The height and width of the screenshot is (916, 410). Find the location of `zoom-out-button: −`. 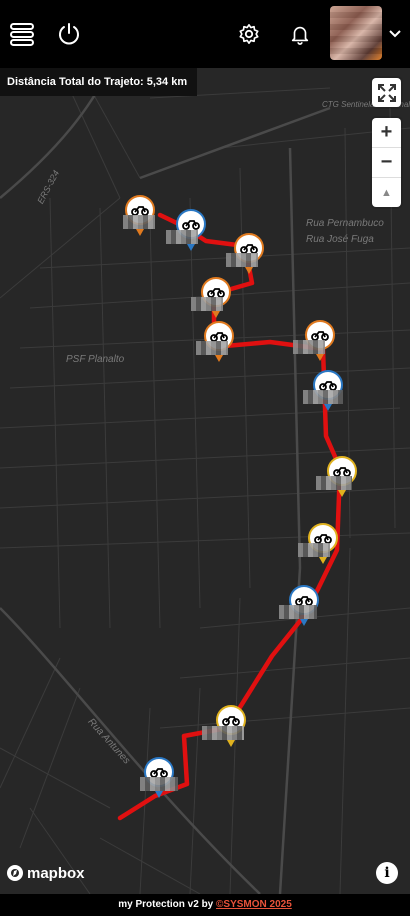

zoom-out-button: − is located at coordinates (386, 163).